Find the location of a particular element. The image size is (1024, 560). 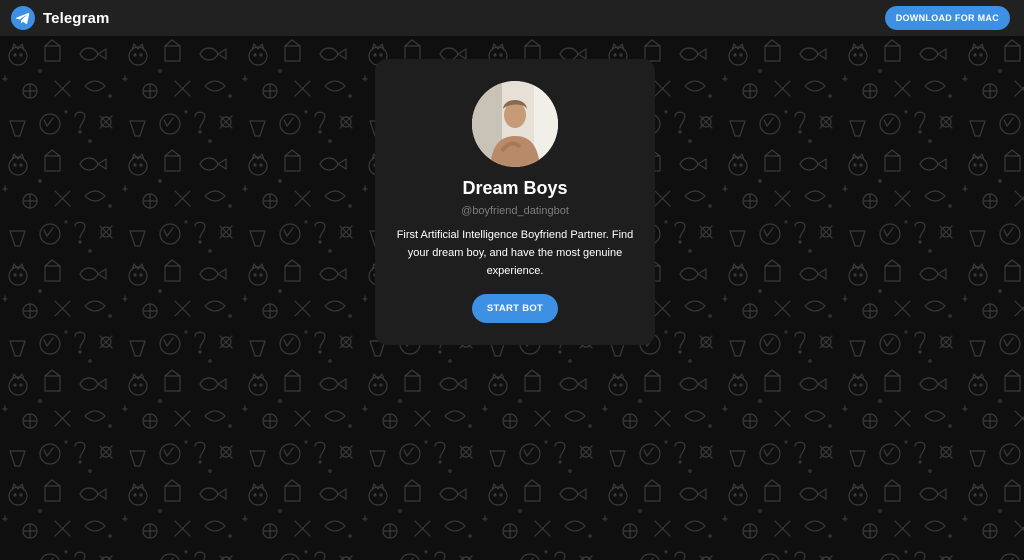

download-for-mac-button: DOWNLOAD FOR MAC is located at coordinates (947, 18).